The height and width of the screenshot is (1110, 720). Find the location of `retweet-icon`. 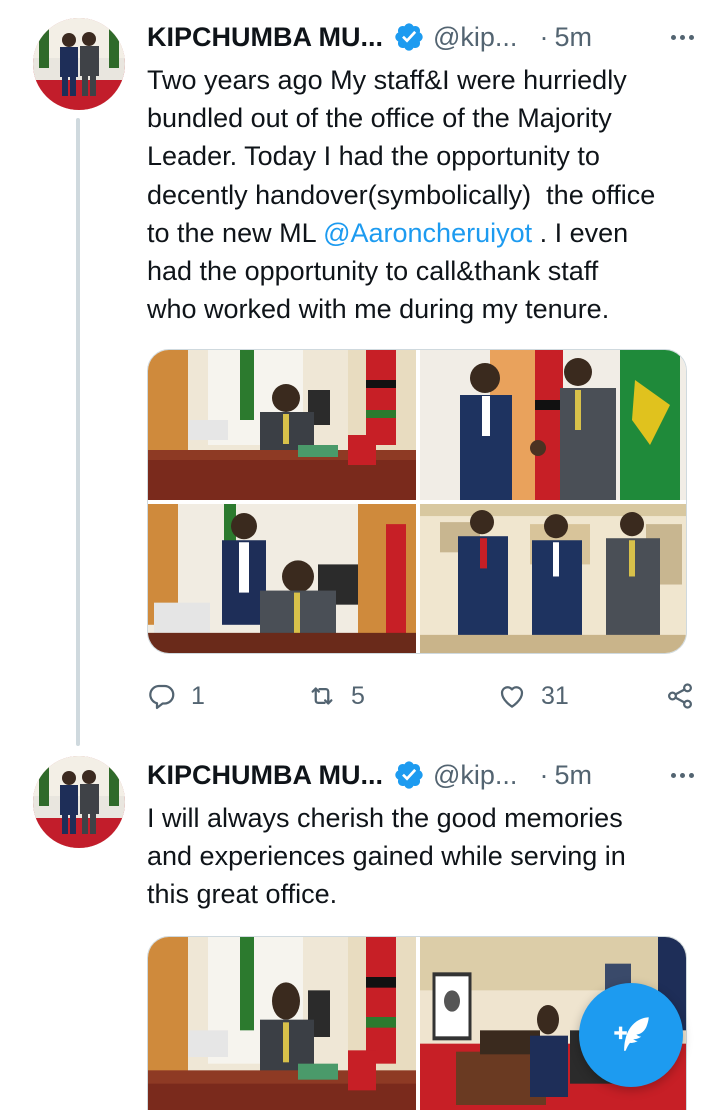

retweet-icon is located at coordinates (322, 696).